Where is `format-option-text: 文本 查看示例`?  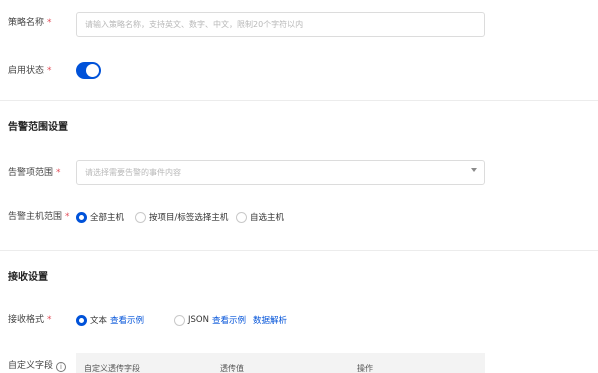 format-option-text: 文本 查看示例 is located at coordinates (110, 320).